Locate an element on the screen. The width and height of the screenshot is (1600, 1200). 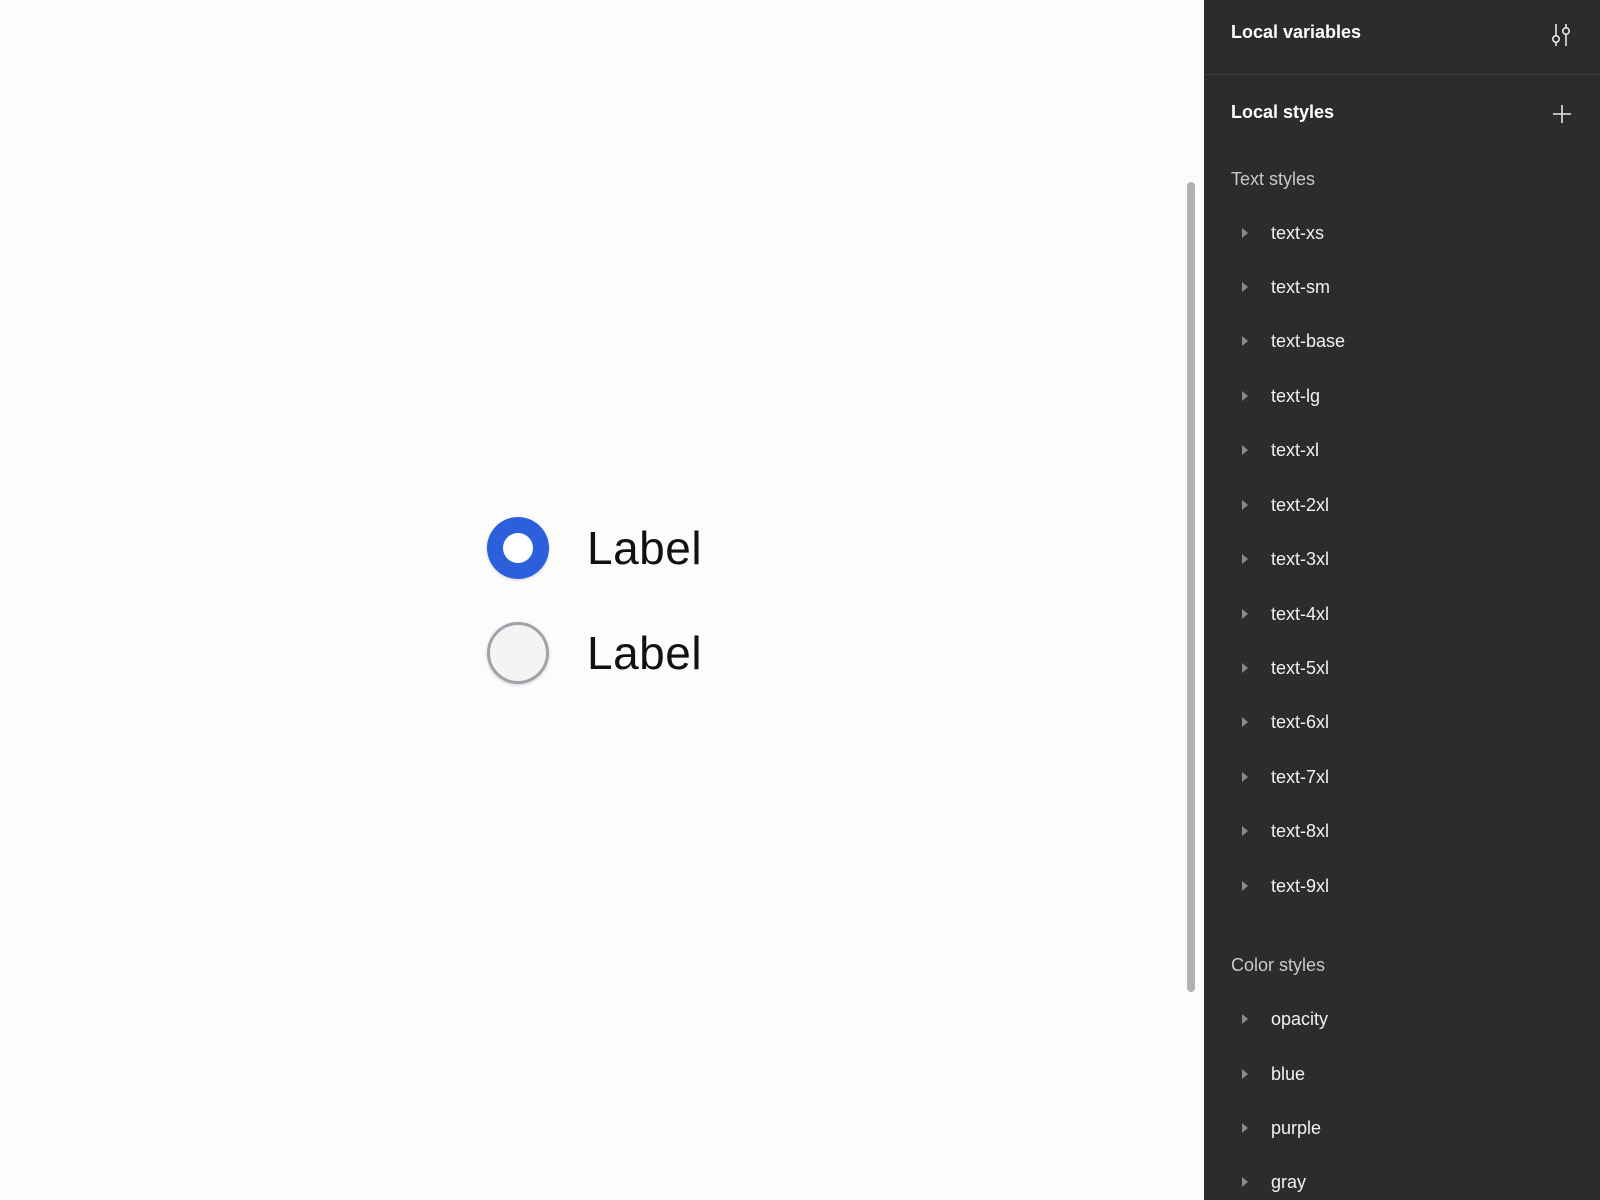
text-style-label: text-6xl is located at coordinates (1300, 721).